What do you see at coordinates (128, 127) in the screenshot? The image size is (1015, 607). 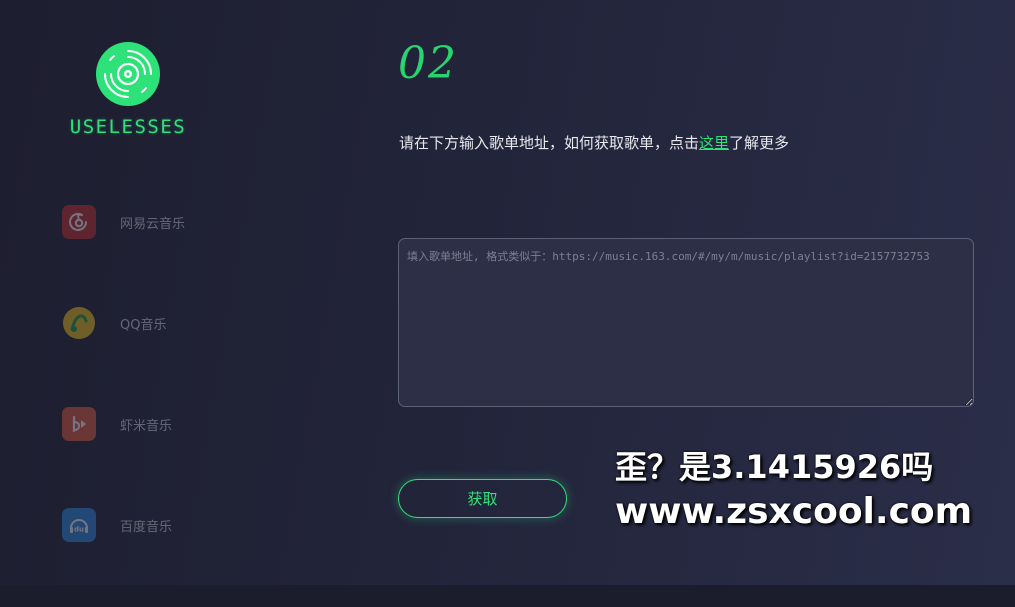 I see `logo-text: USELESSES` at bounding box center [128, 127].